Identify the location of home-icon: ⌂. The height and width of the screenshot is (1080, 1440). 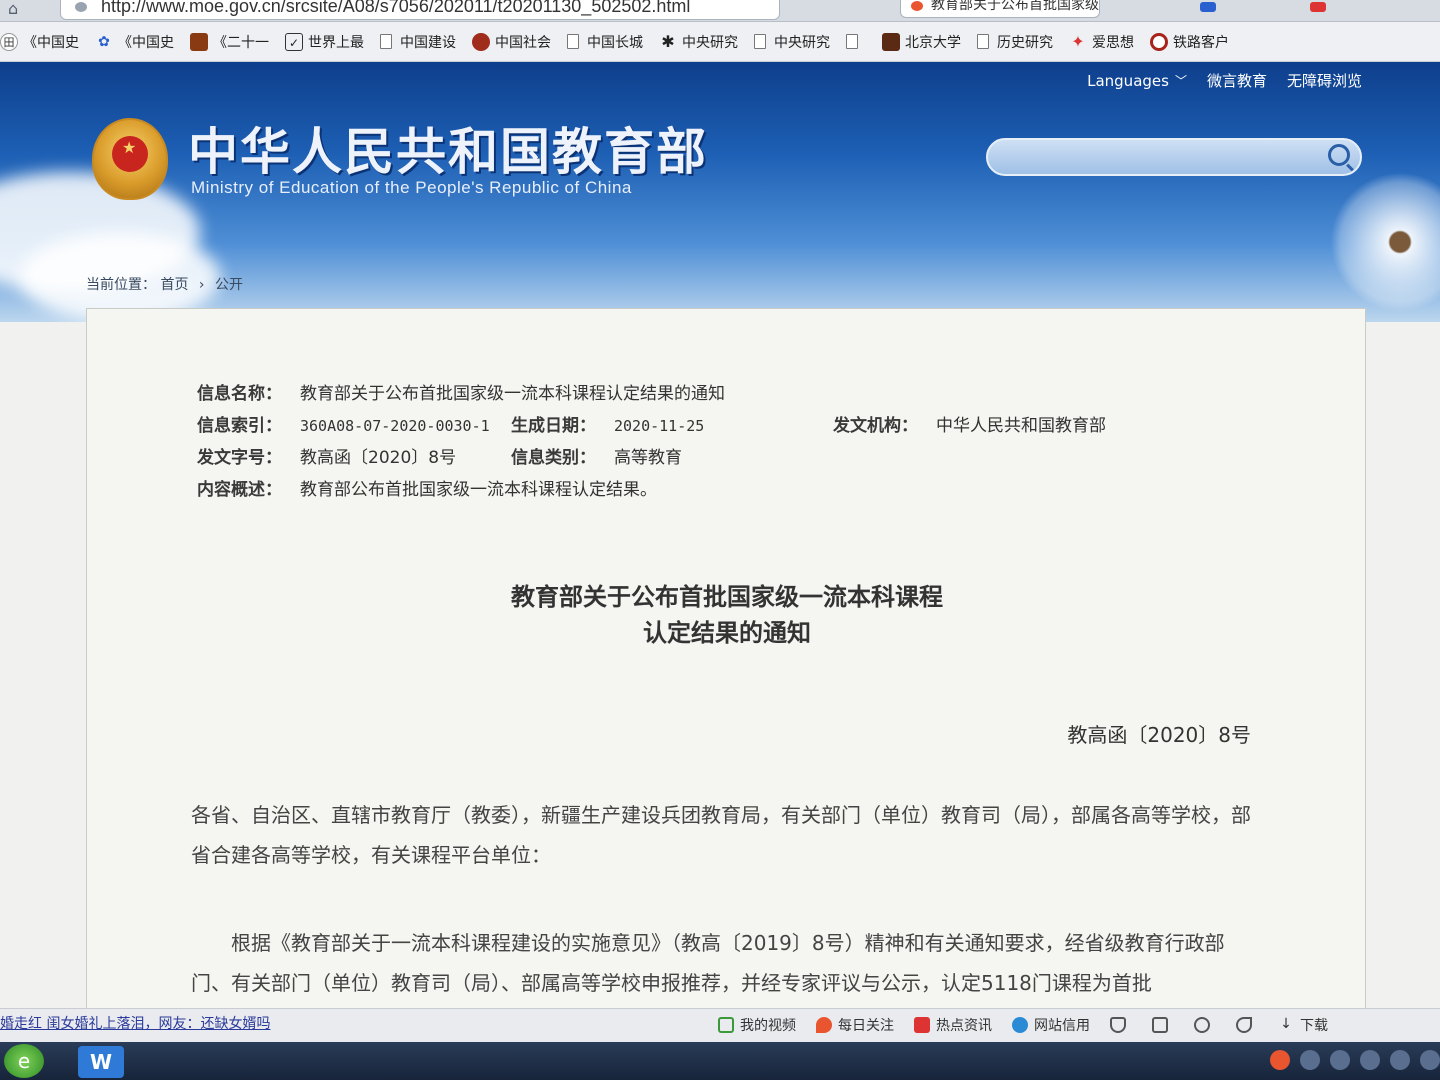
(21, 10).